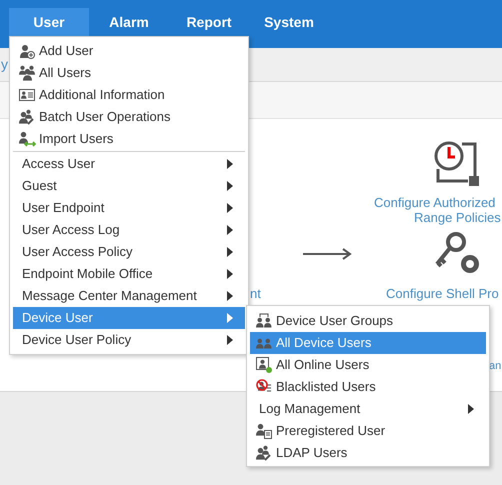 The height and width of the screenshot is (485, 502). What do you see at coordinates (368, 453) in the screenshot?
I see `menu-item: LDAP Users` at bounding box center [368, 453].